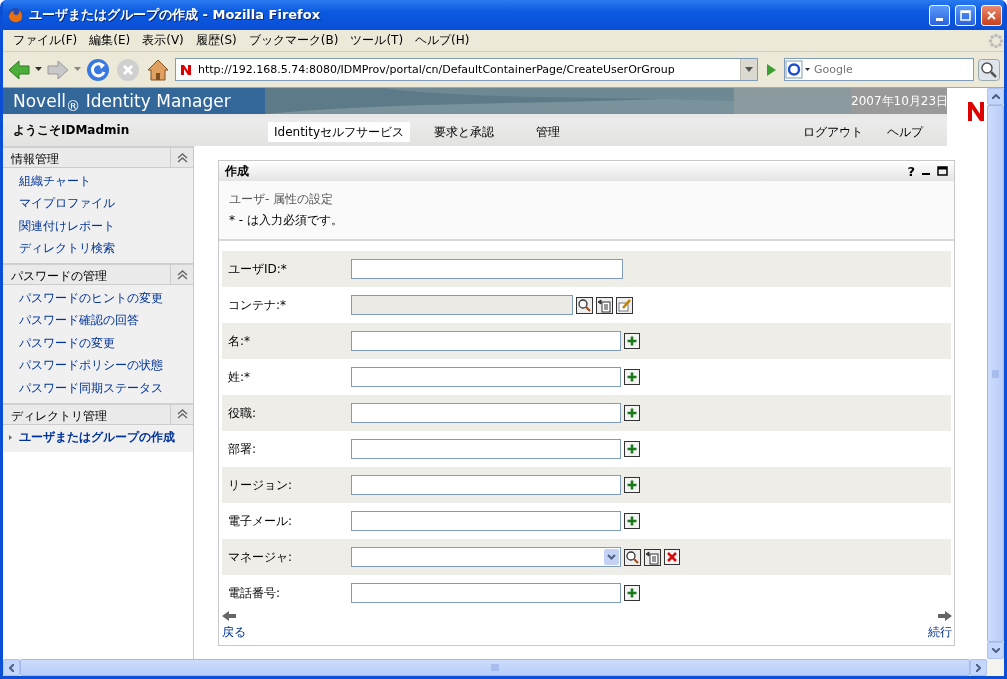 This screenshot has height=679, width=1007. I want to click on nav-tab: 要求と承認, so click(464, 132).